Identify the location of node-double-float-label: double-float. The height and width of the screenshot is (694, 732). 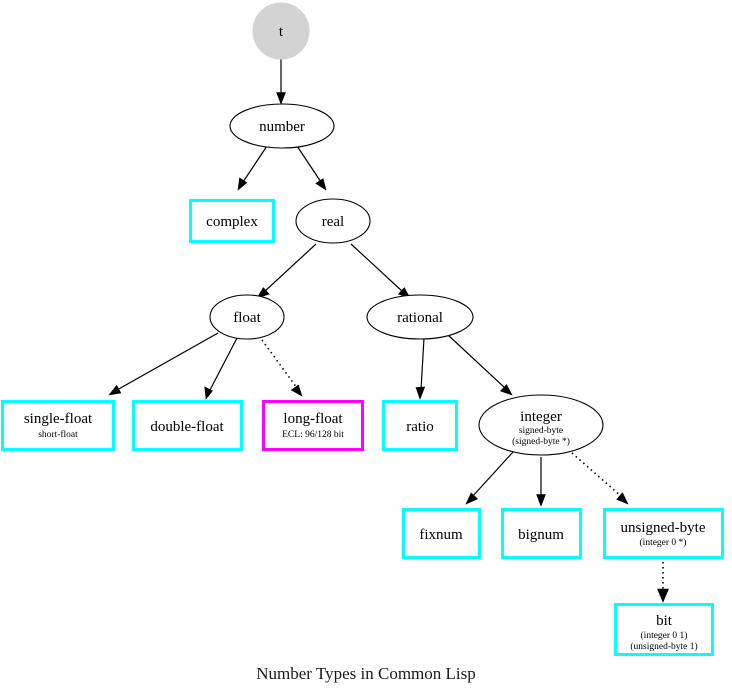
(187, 427).